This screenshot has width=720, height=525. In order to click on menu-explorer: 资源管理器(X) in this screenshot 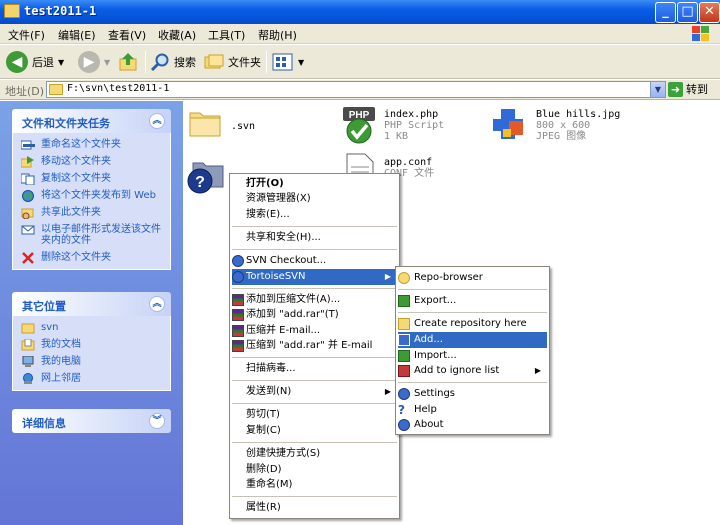, I will do `click(314, 199)`.